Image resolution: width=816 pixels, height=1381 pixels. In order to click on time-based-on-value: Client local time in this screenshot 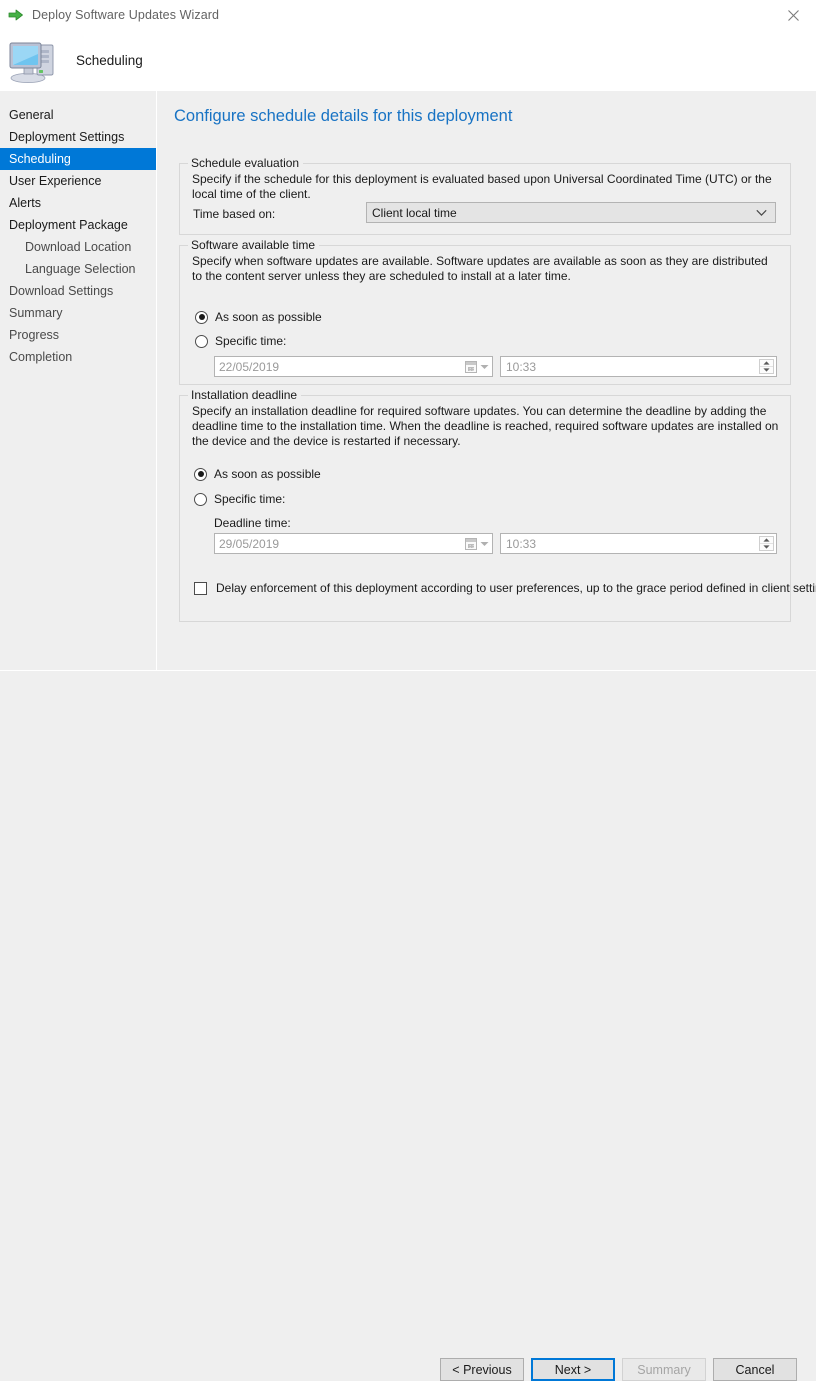, I will do `click(414, 212)`.